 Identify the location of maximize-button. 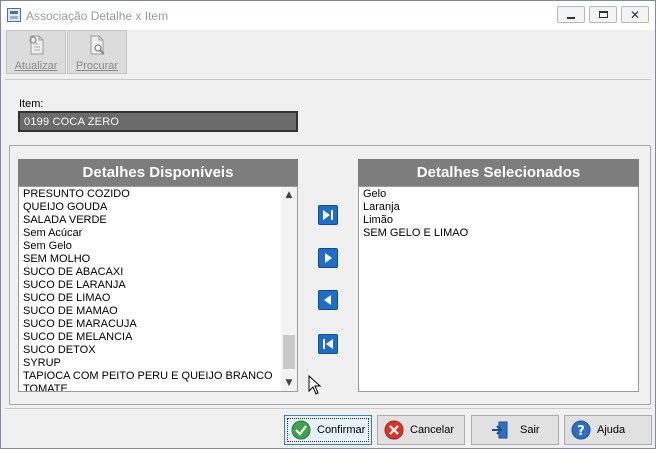
(603, 14).